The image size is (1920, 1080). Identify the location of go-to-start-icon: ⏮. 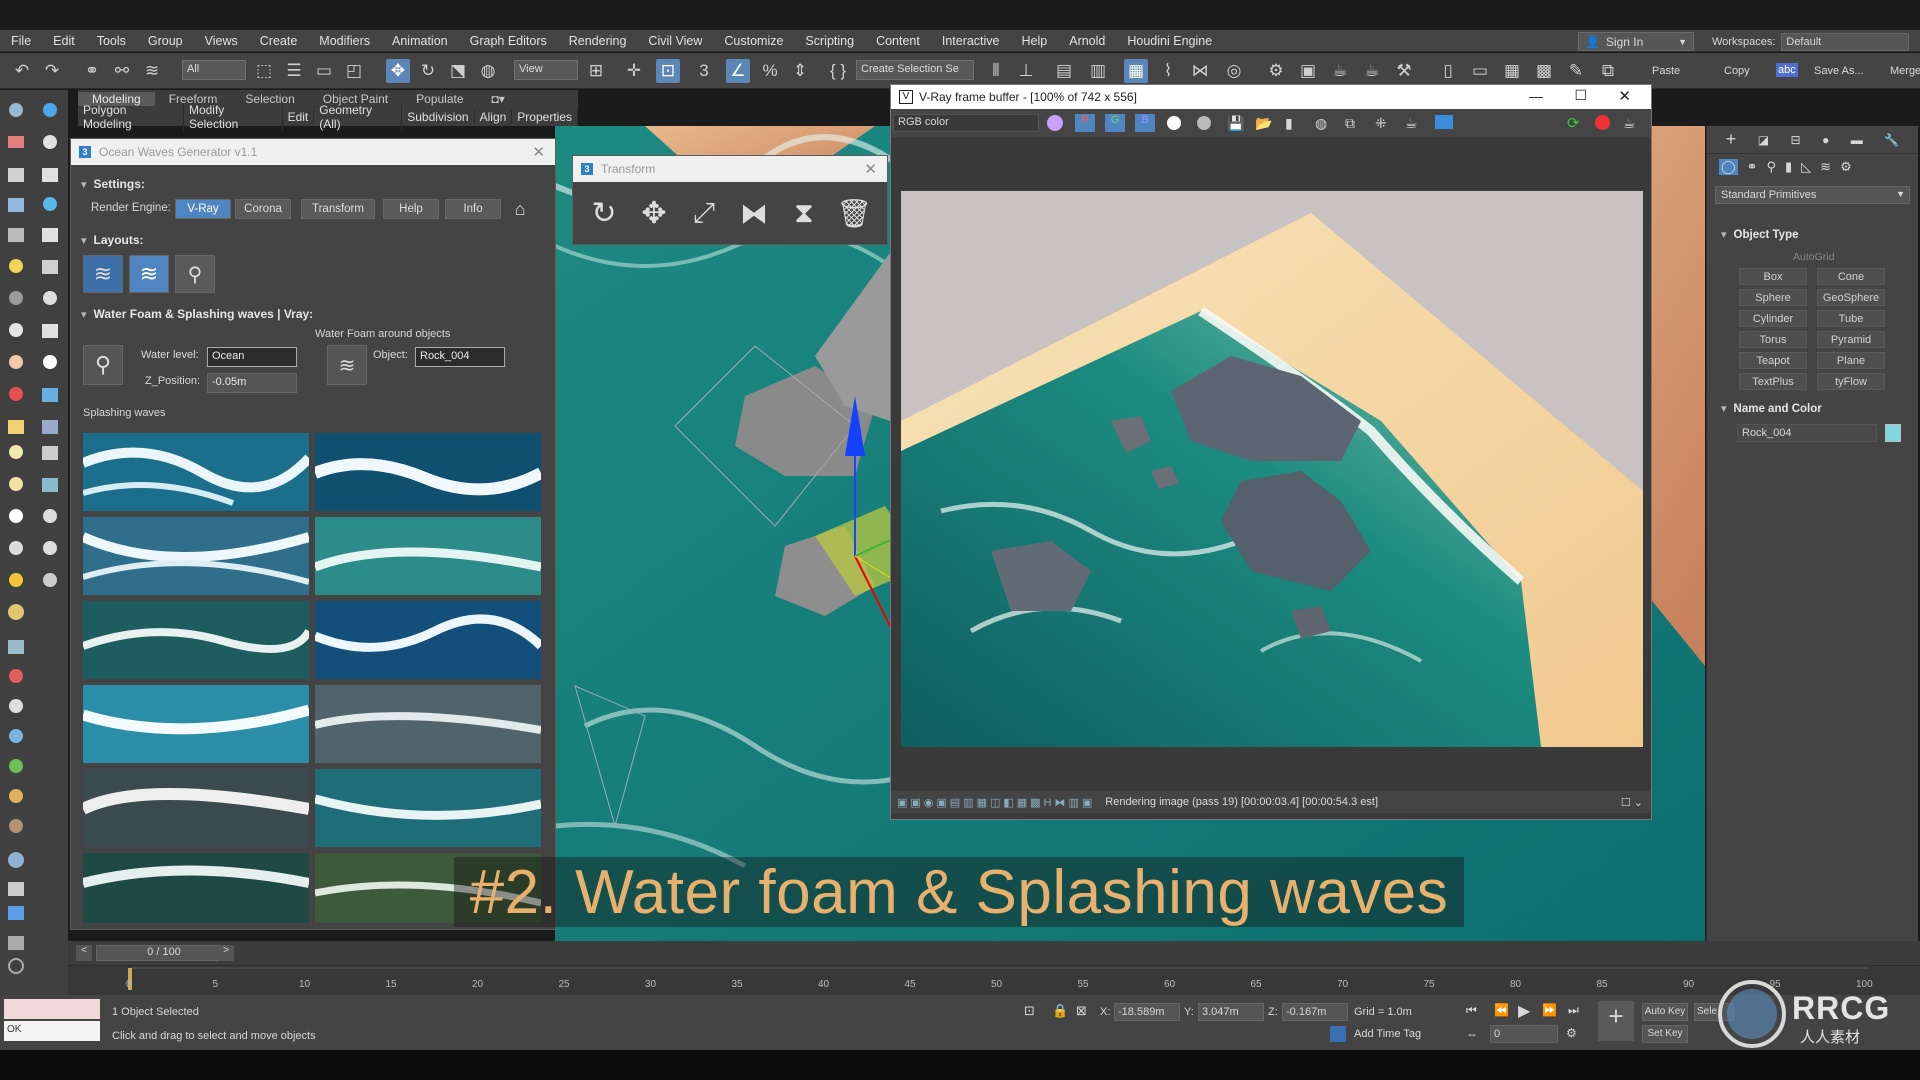
(1471, 1010).